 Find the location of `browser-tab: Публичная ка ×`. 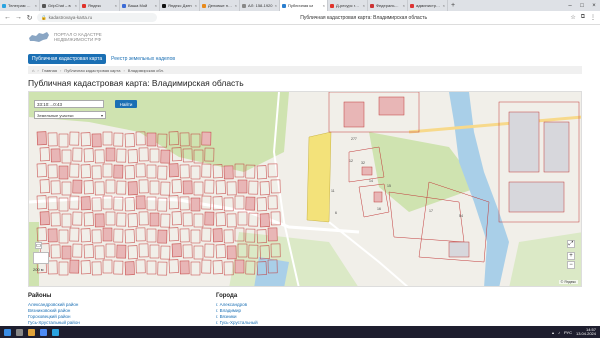

browser-tab: Публичная ка × is located at coordinates (304, 5).